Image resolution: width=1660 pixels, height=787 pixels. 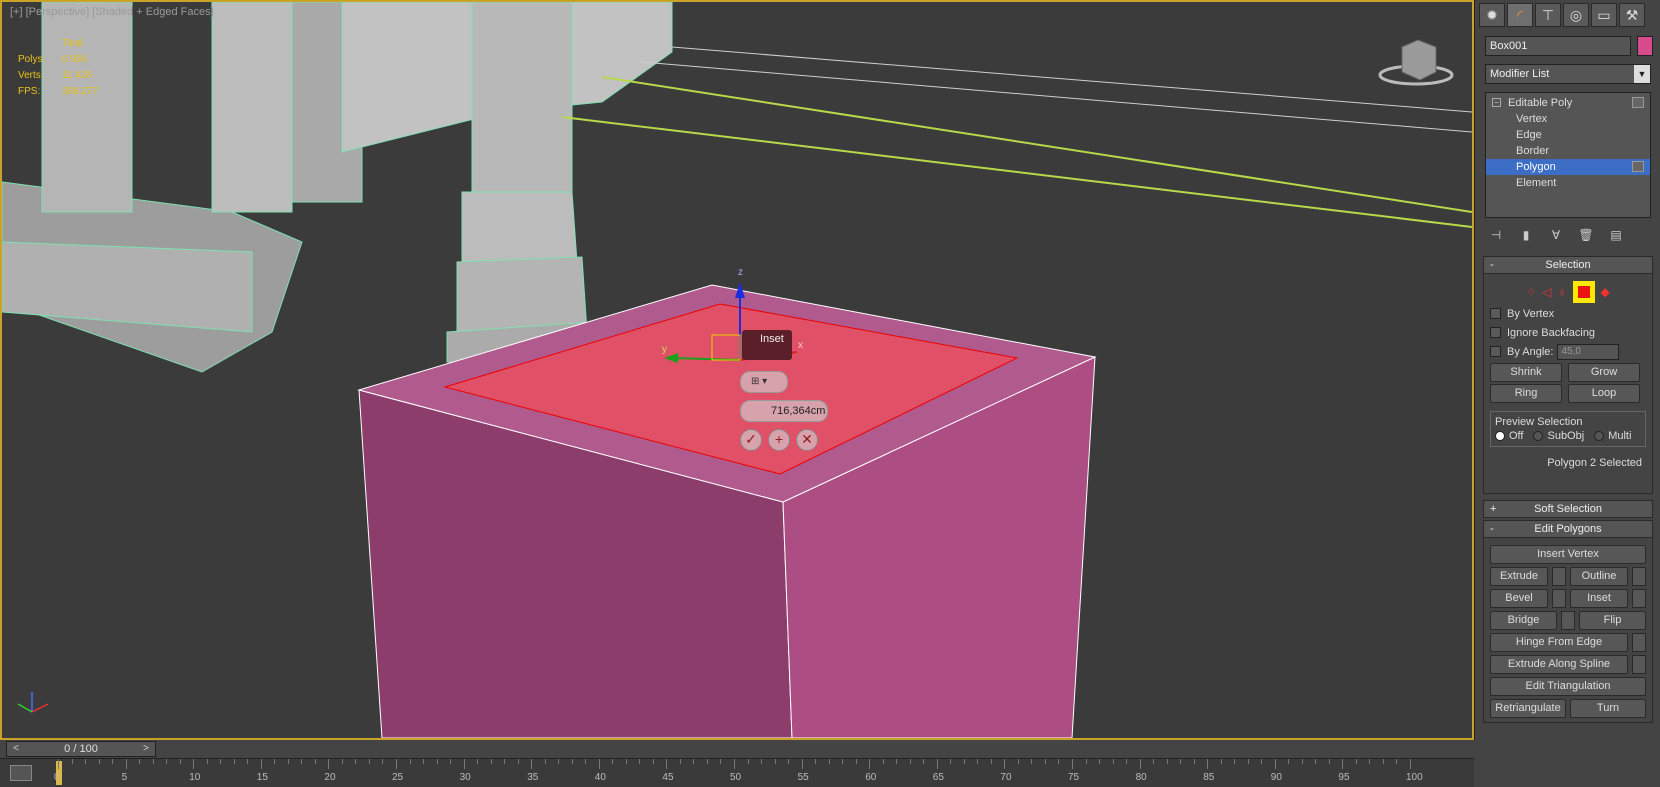 I want to click on inset-mode-dropdown: ⊞ ▾, so click(x=764, y=382).